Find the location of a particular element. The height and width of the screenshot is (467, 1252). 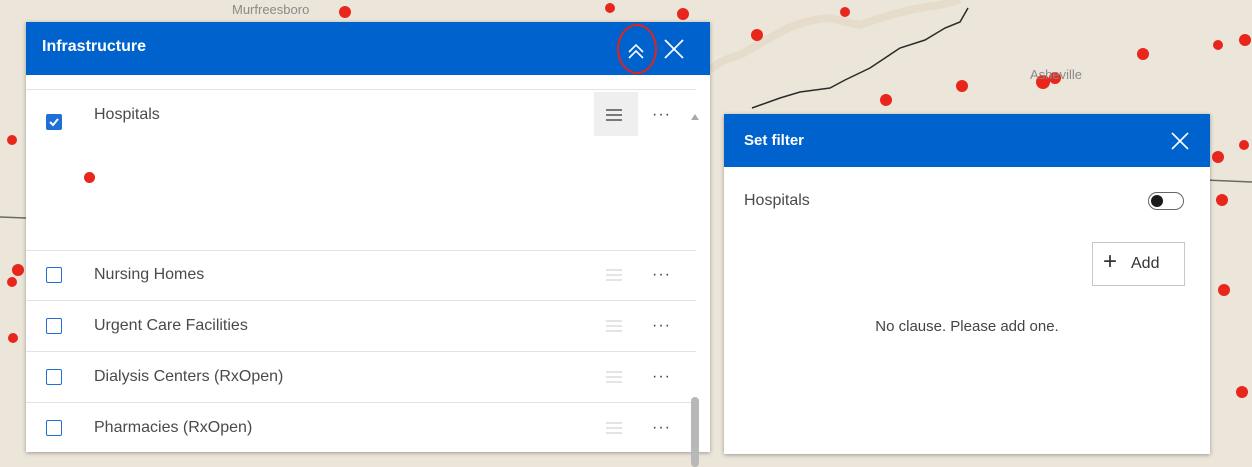

layer-row-nursing-homes: Nursing Homes ··· is located at coordinates (361, 275).